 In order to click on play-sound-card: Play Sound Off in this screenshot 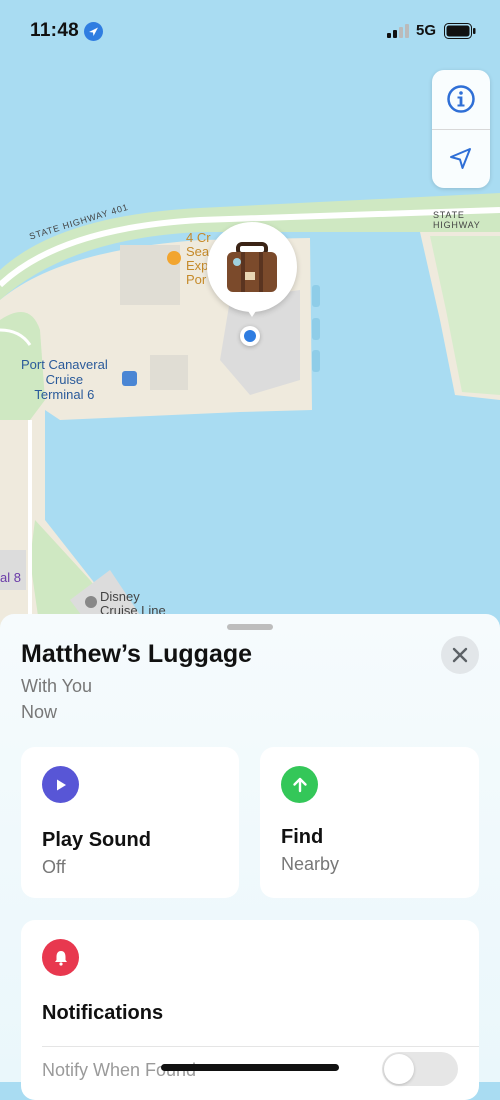, I will do `click(130, 822)`.